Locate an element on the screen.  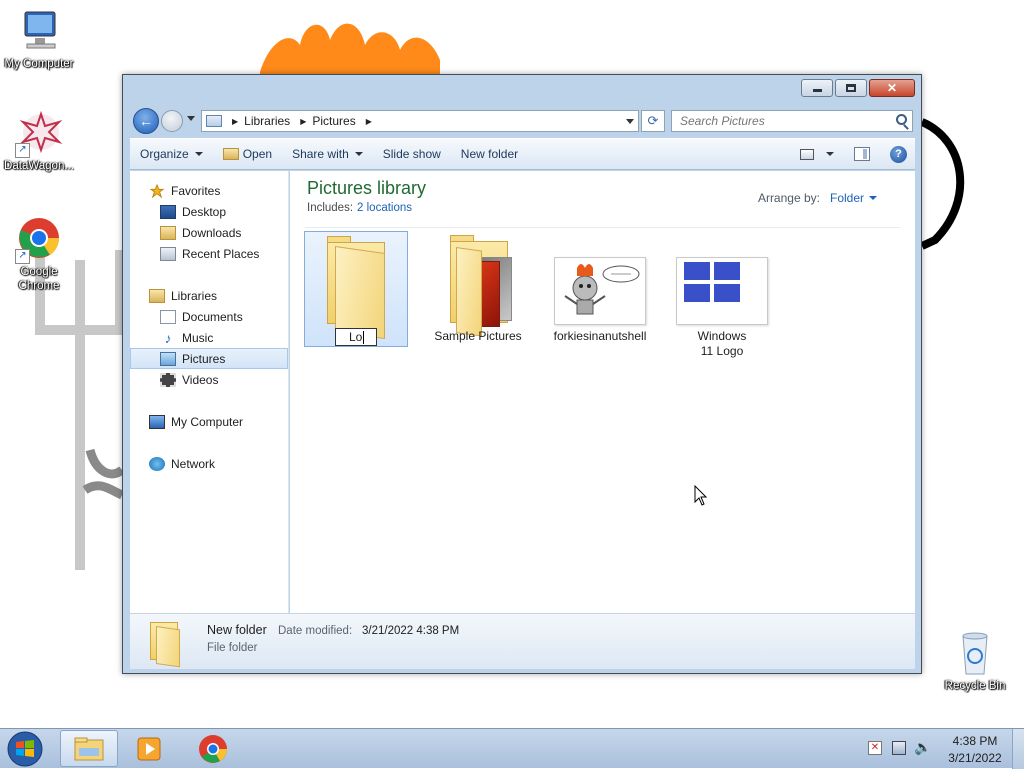
chrome-icon is located at coordinates (213, 748).